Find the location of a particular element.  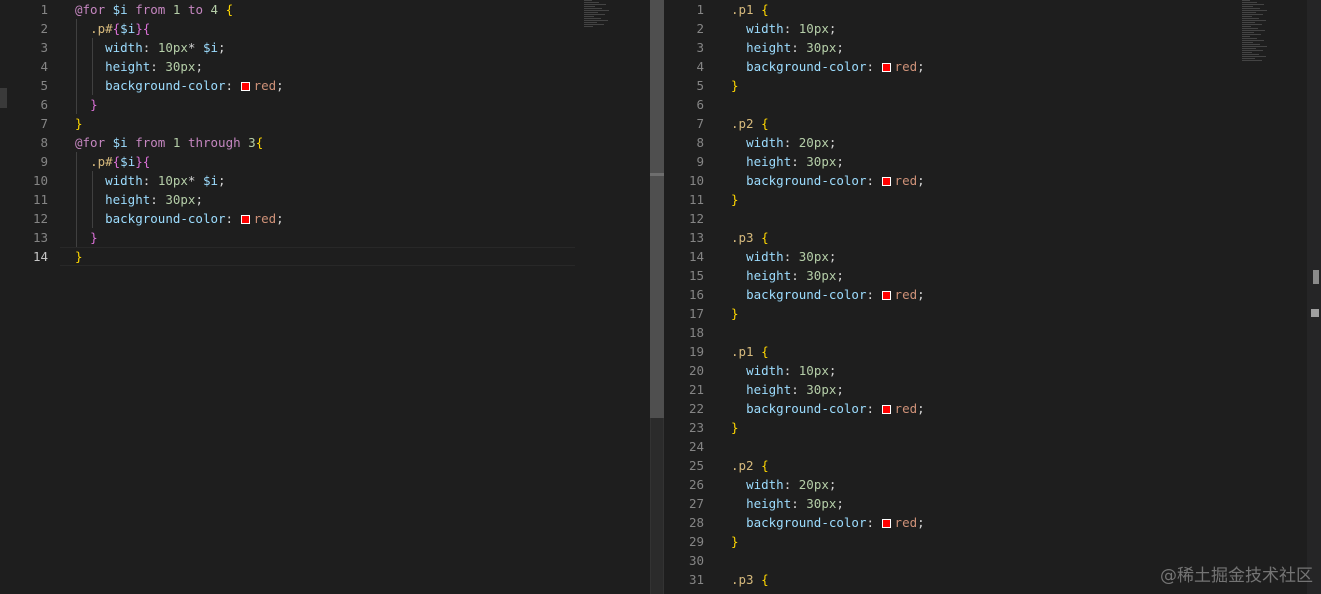

code-line: 15 height: 30px; is located at coordinates (944, 275).